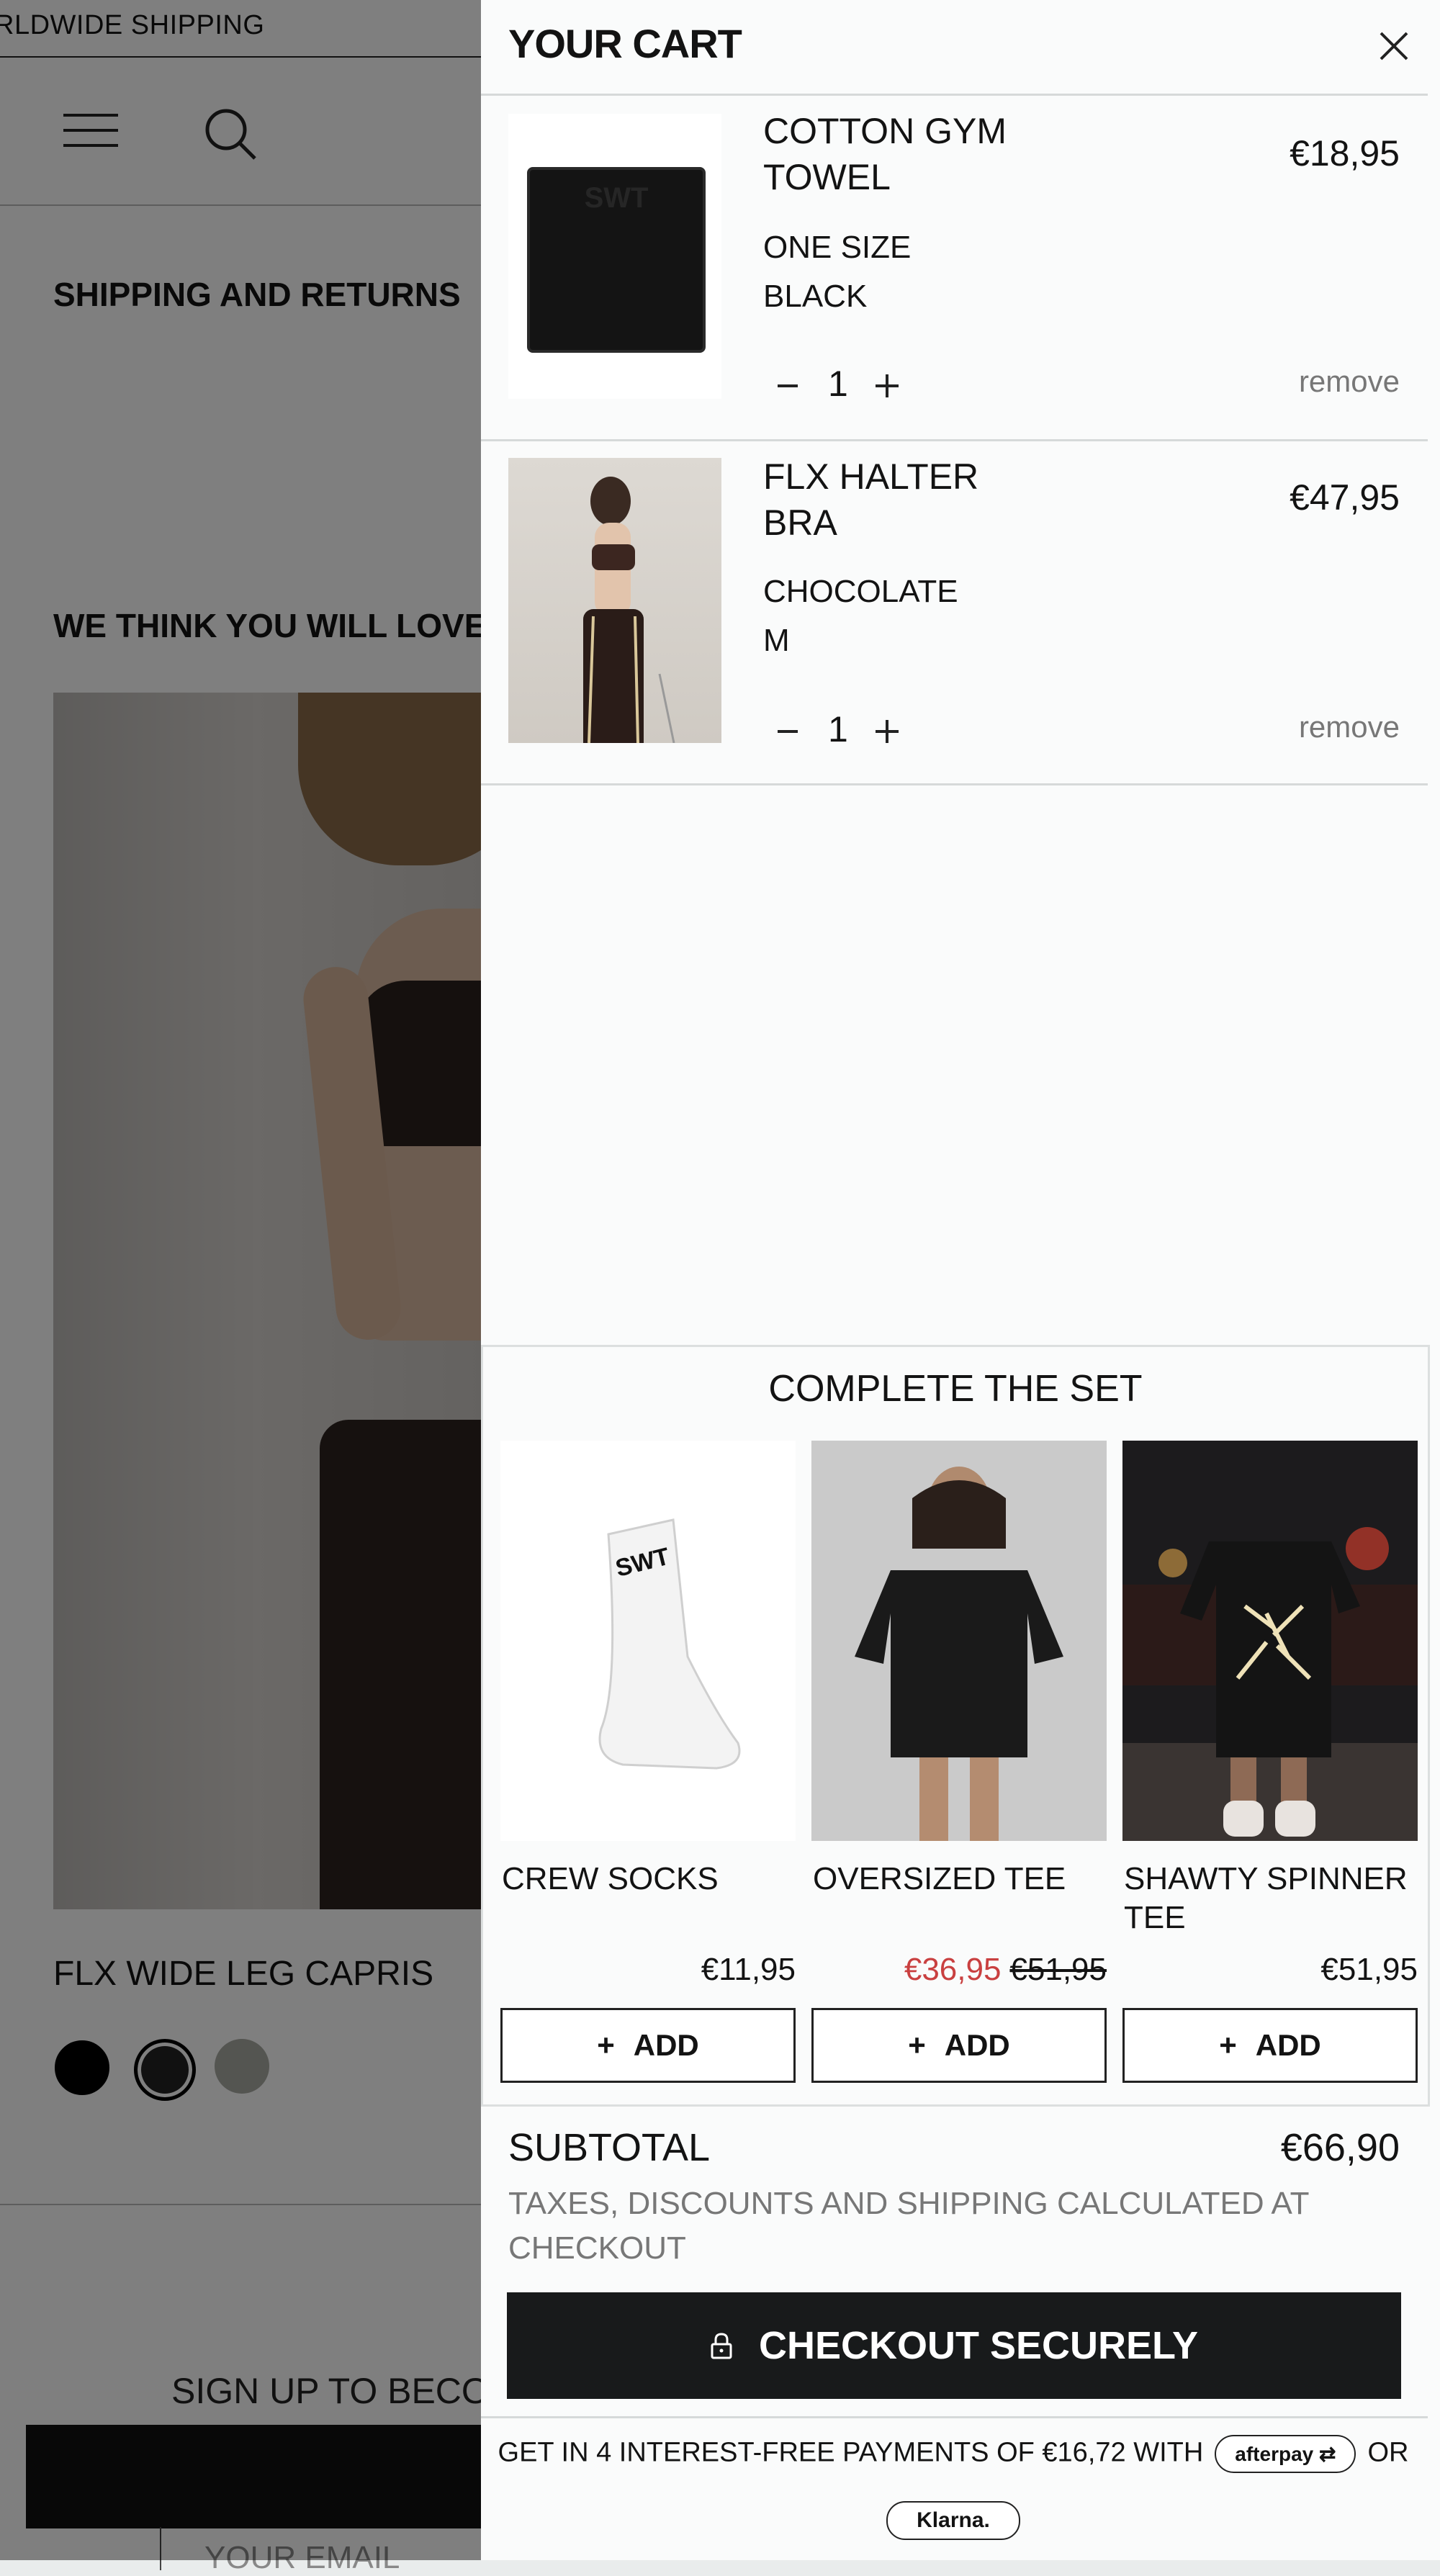 The width and height of the screenshot is (1440, 2576). I want to click on cart-item-size: ONE SIZE, so click(837, 247).